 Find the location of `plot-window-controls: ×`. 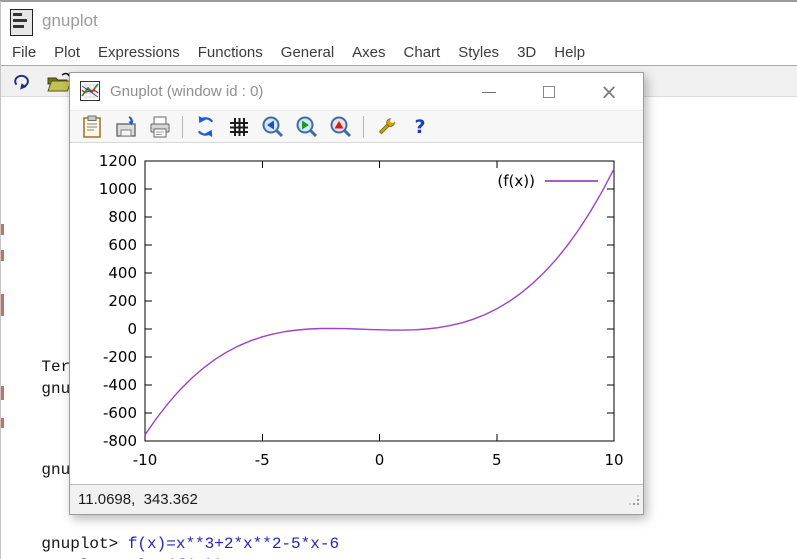

plot-window-controls: × is located at coordinates (549, 92).